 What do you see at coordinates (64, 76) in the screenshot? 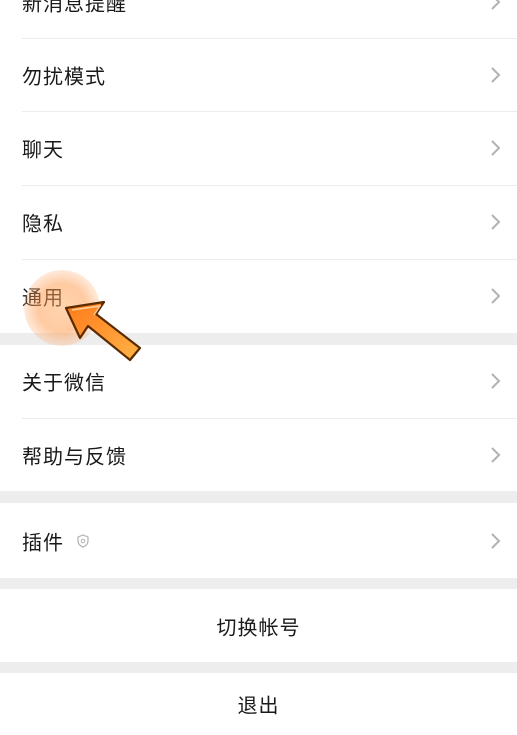
I see `settings-item-label: 勿扰模式` at bounding box center [64, 76].